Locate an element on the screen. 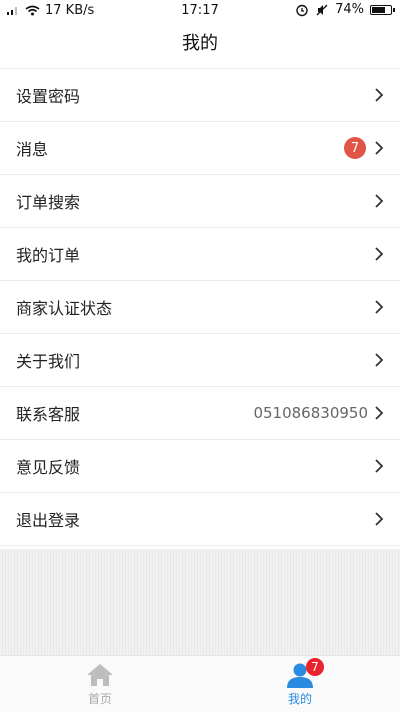 The height and width of the screenshot is (712, 400). menu-item-logout: 退出登录 is located at coordinates (200, 519).